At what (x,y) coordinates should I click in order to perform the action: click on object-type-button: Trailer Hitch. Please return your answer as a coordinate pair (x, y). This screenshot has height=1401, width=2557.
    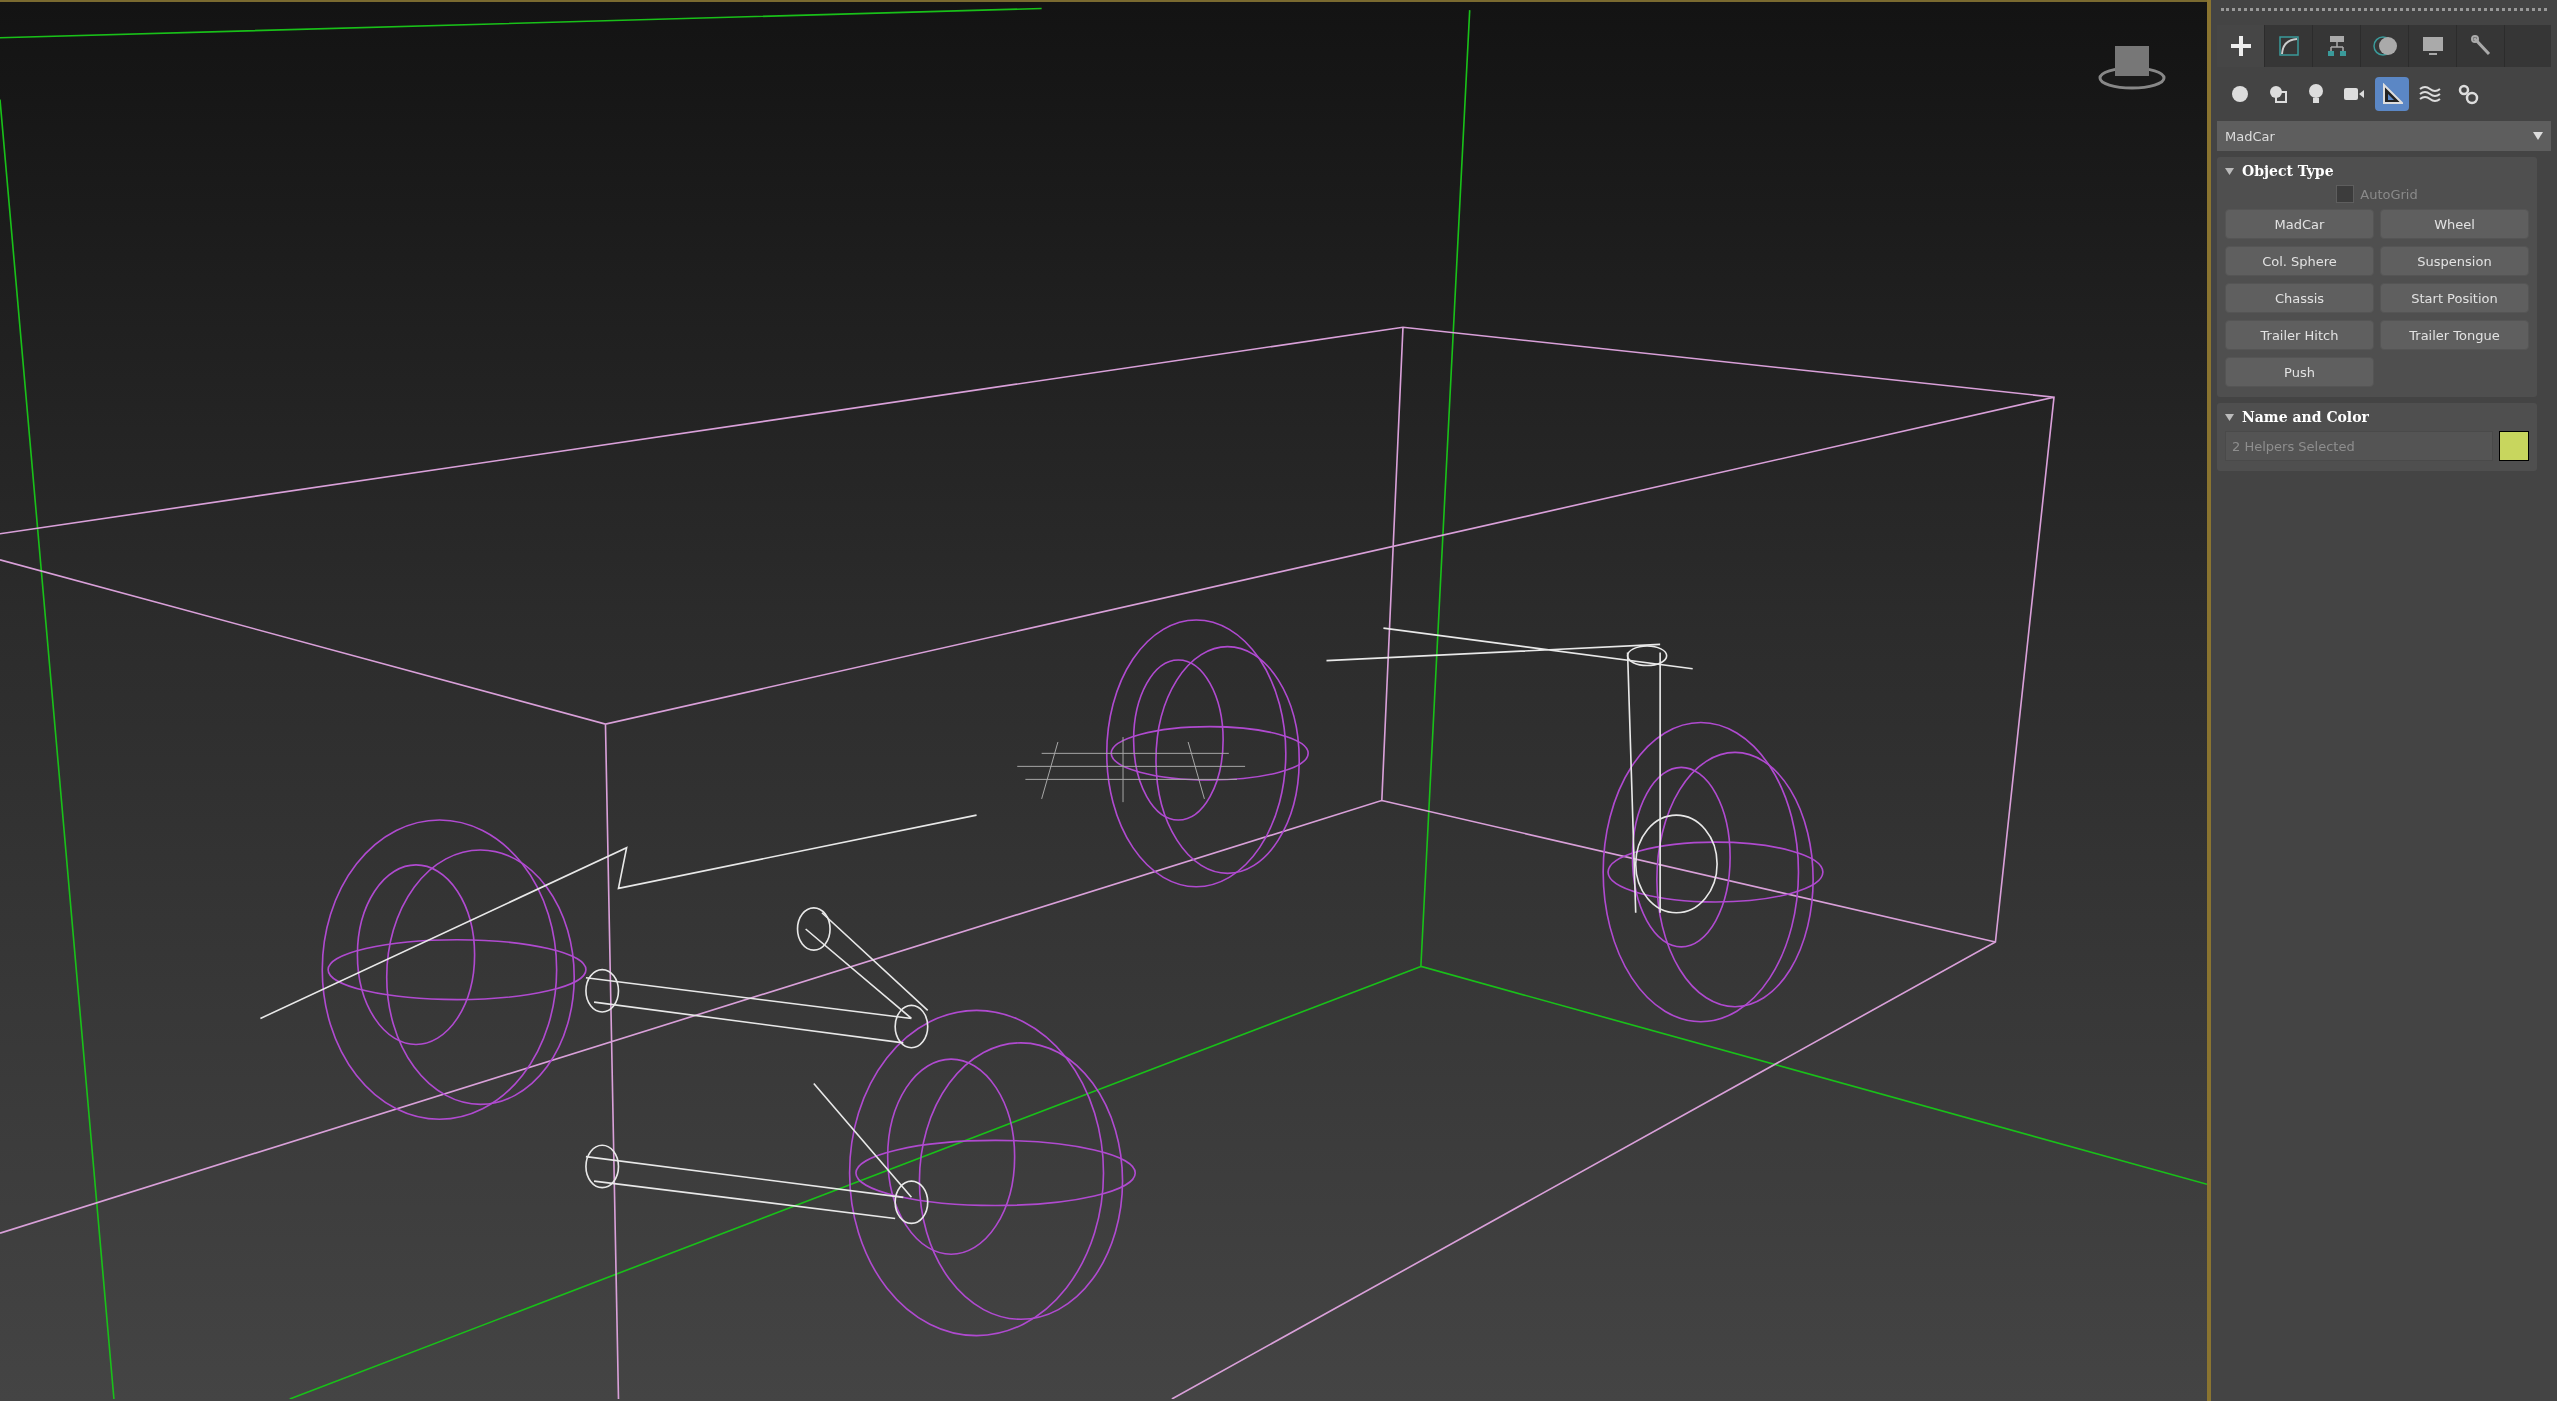
    Looking at the image, I should click on (2299, 335).